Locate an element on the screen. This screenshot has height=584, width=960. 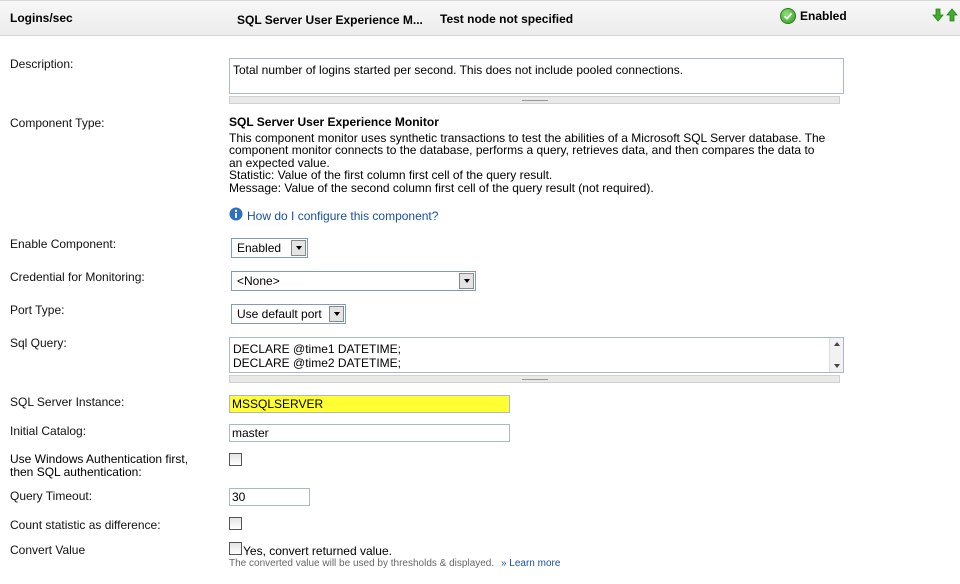
component-type-name: SQL Server User Experience Monitor is located at coordinates (334, 122).